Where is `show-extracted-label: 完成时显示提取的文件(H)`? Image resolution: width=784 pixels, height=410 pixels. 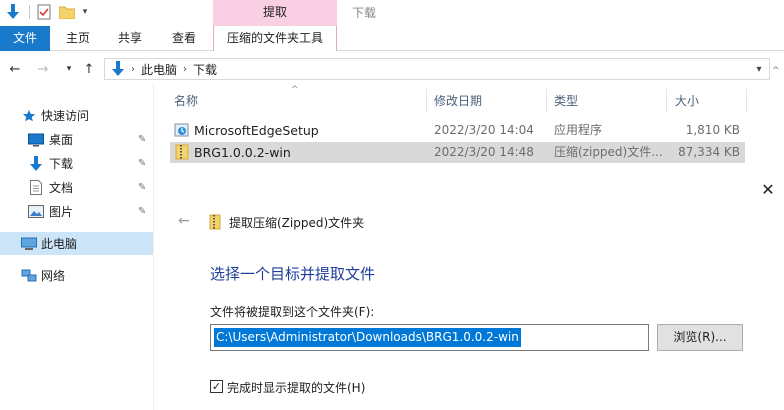 show-extracted-label: 完成时显示提取的文件(H) is located at coordinates (296, 387).